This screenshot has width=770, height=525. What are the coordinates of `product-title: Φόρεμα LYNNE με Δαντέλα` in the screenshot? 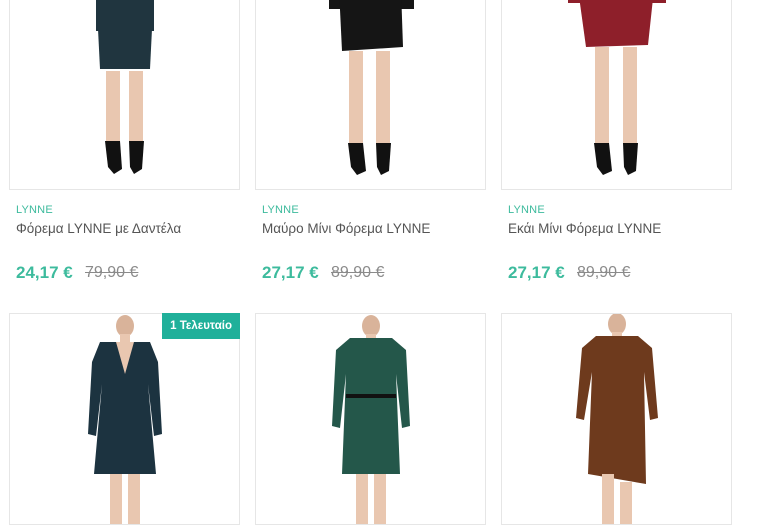 It's located at (98, 228).